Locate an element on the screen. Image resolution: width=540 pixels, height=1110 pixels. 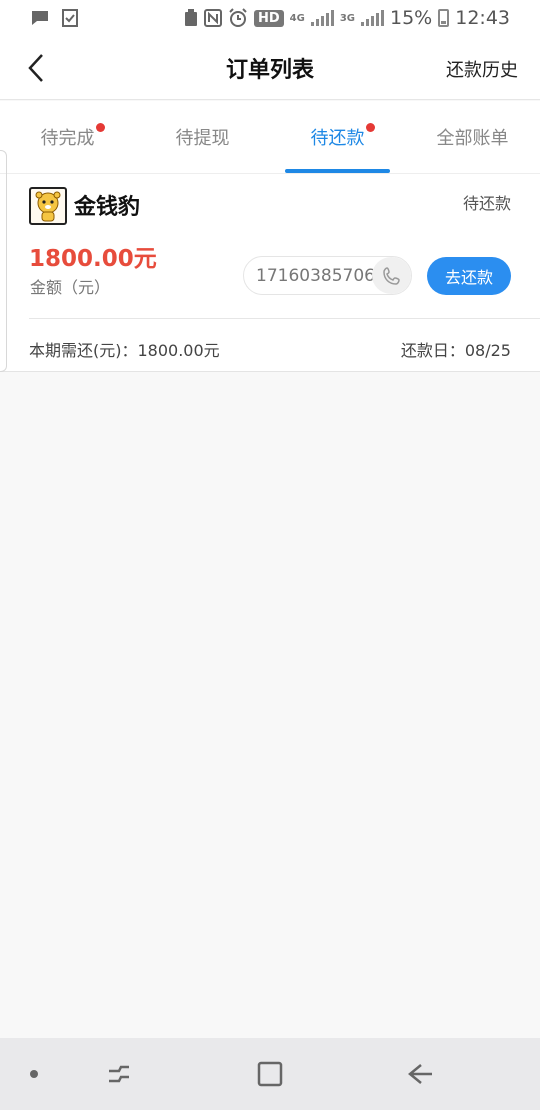
phone-number: 17160385706 is located at coordinates (315, 275).